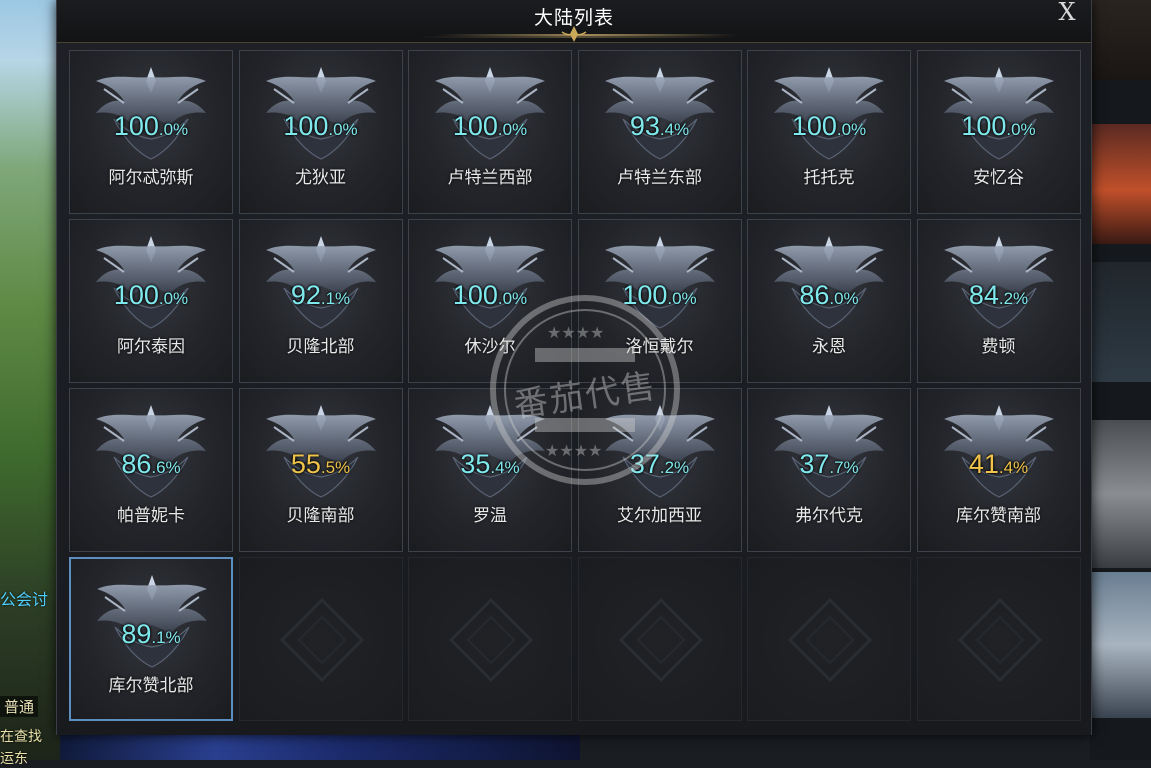  Describe the element at coordinates (574, 34) in the screenshot. I see `title-ornament-icon` at that location.